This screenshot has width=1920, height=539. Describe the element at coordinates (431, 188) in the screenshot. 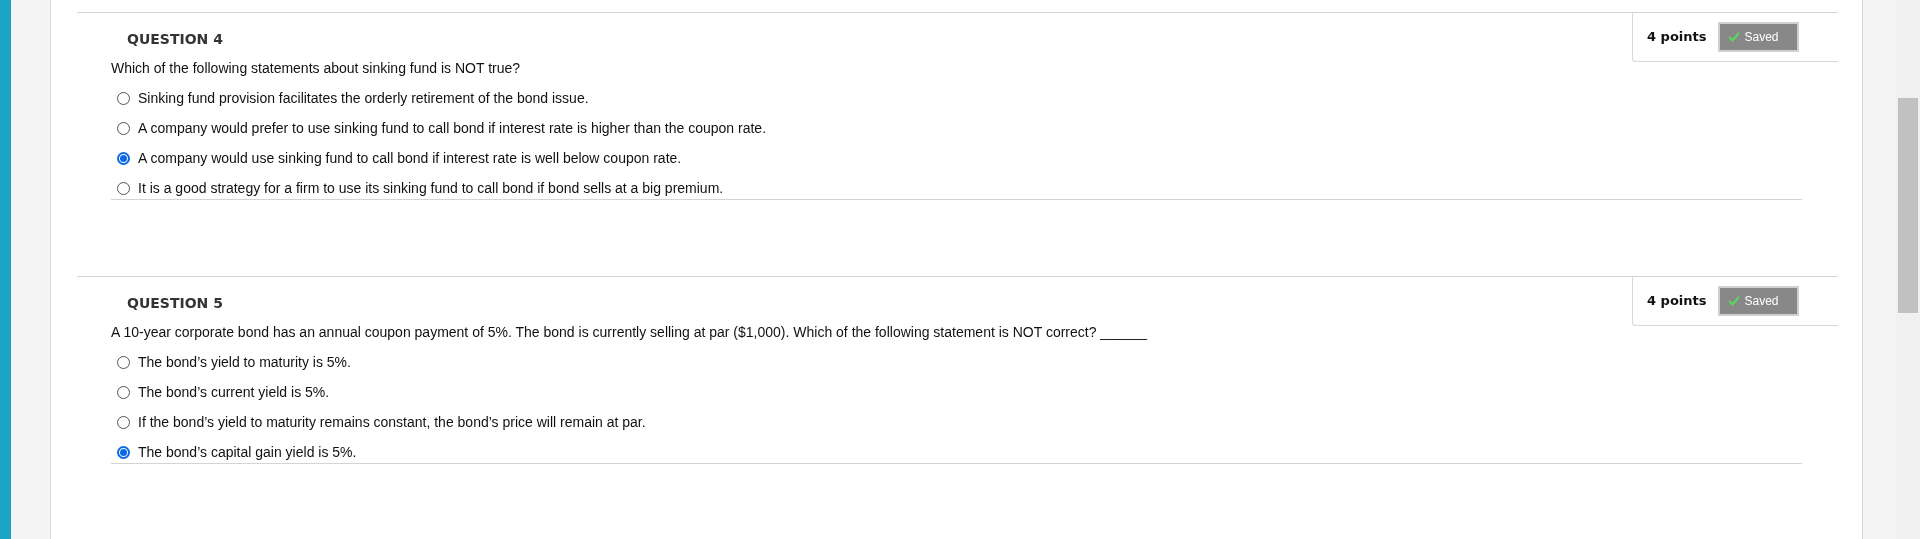

I see `answer-option: It is a good strategy for a firm to use its sinking fund to call bond if bond sells at a big premium.` at that location.